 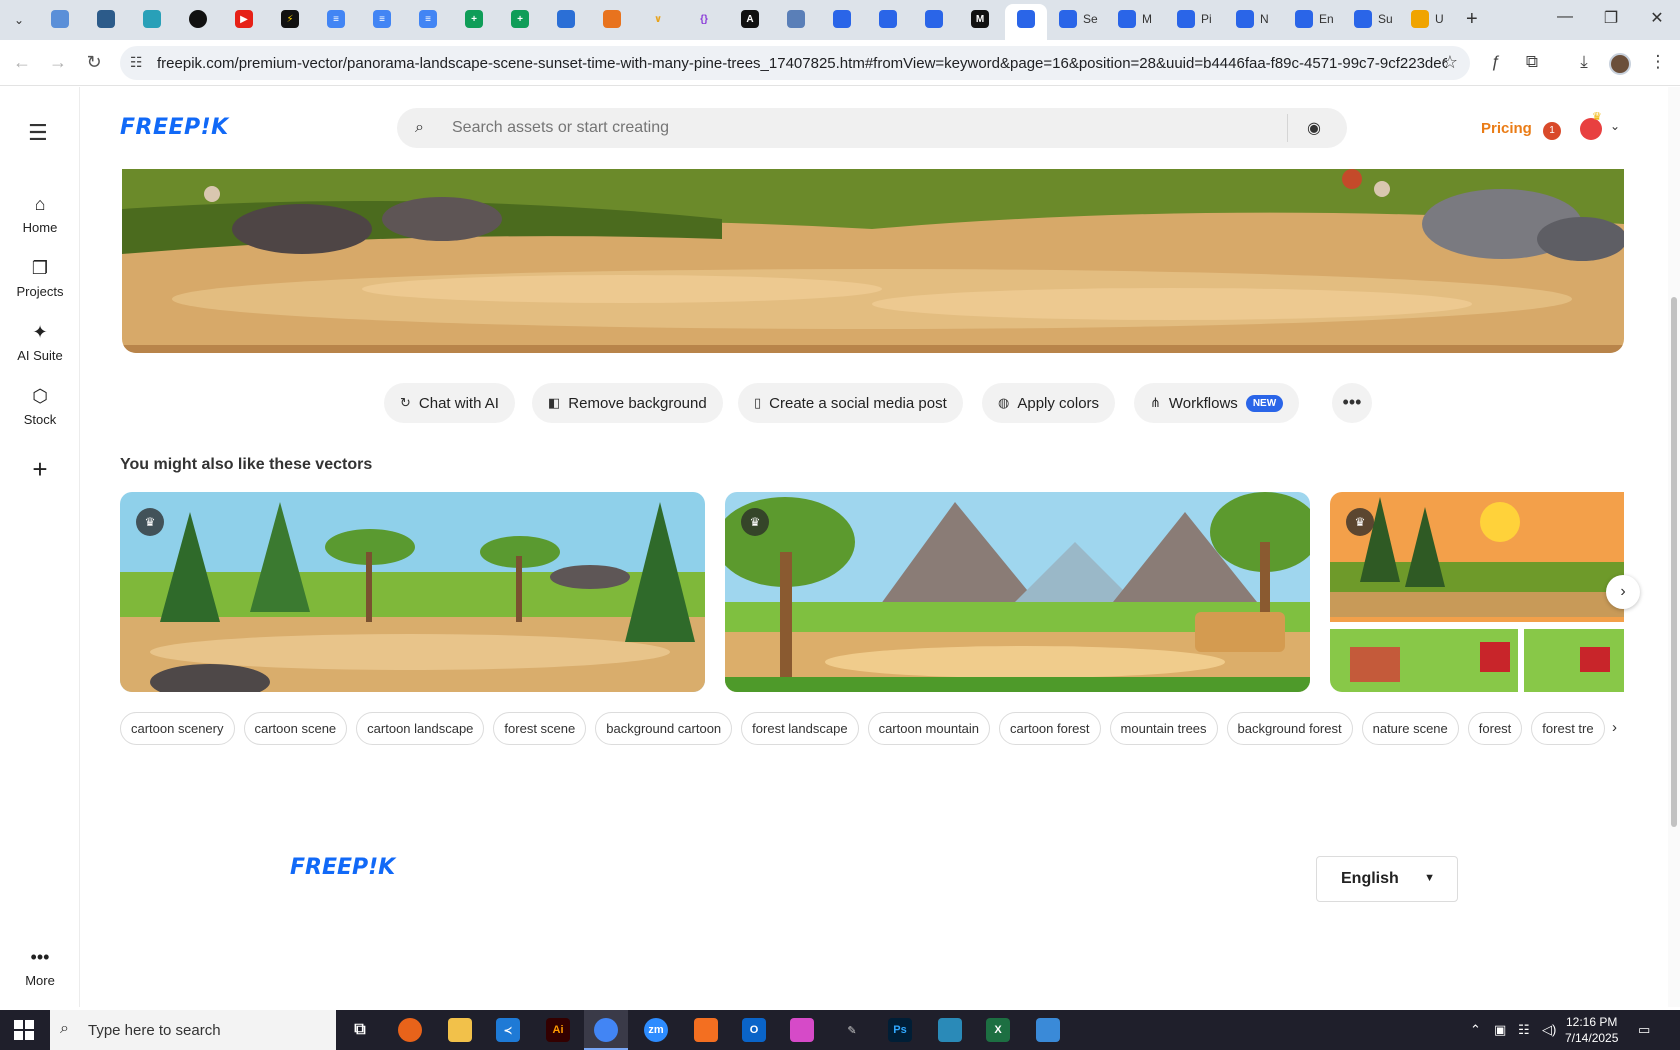 I want to click on tab-title: Su, so click(x=1385, y=19).